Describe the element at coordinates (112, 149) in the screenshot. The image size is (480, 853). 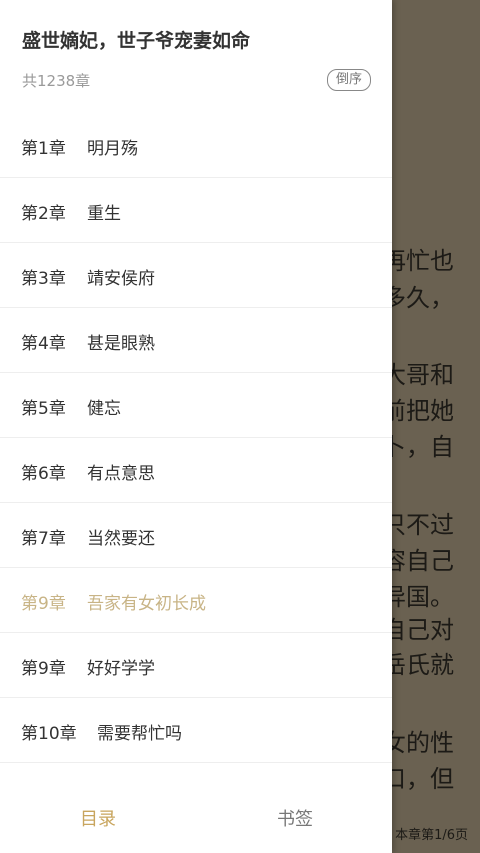
I see `chapter-name: 明月殇` at that location.